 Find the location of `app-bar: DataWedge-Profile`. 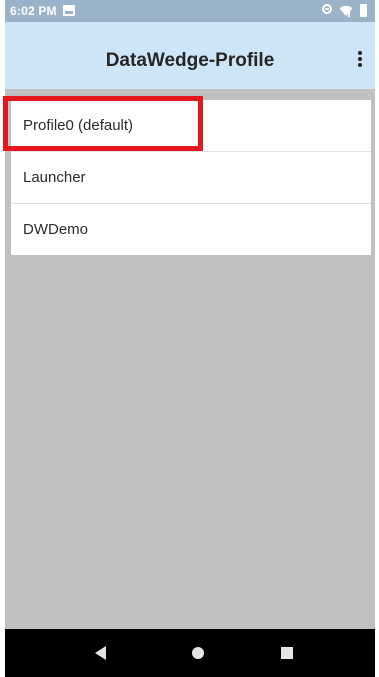

app-bar: DataWedge-Profile is located at coordinates (190, 55).